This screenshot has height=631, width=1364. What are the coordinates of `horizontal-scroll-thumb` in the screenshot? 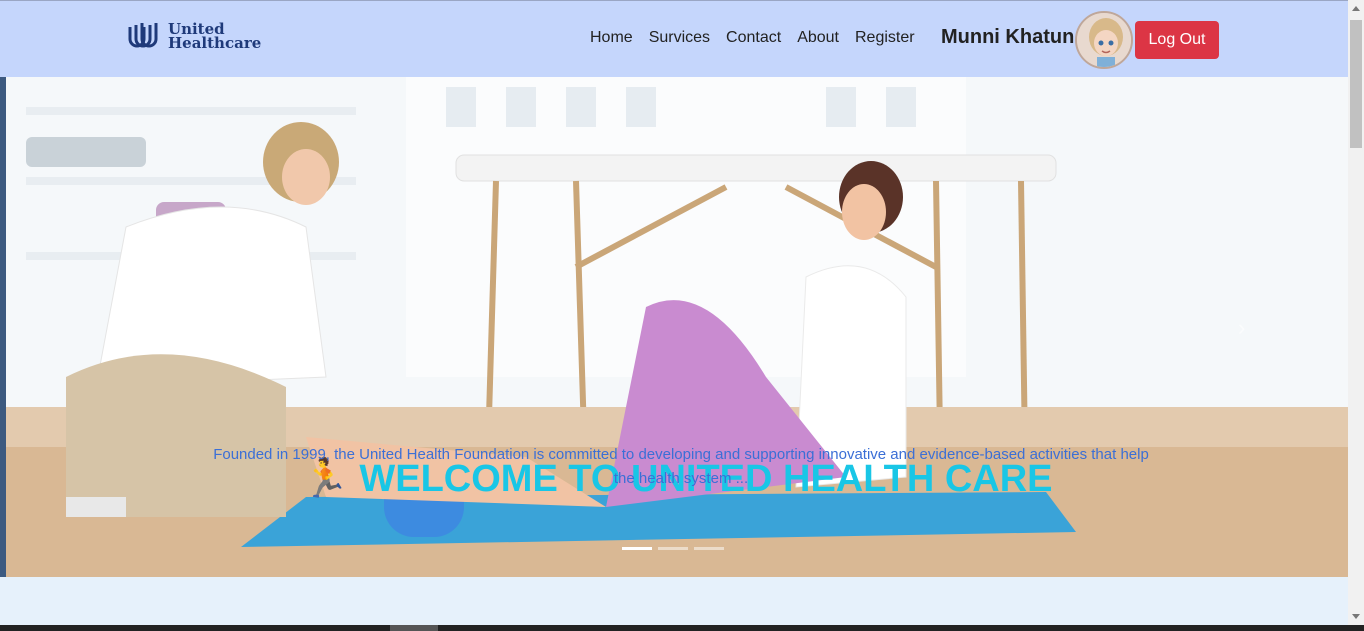 It's located at (414, 628).